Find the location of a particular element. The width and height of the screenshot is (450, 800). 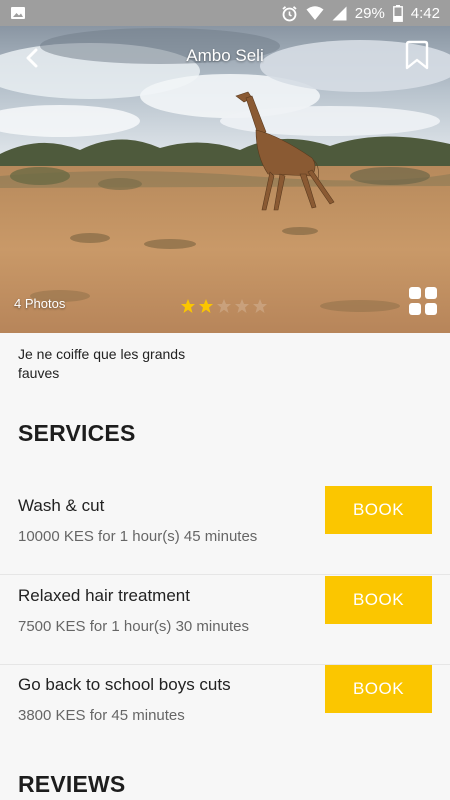

rating-stars is located at coordinates (224, 306).